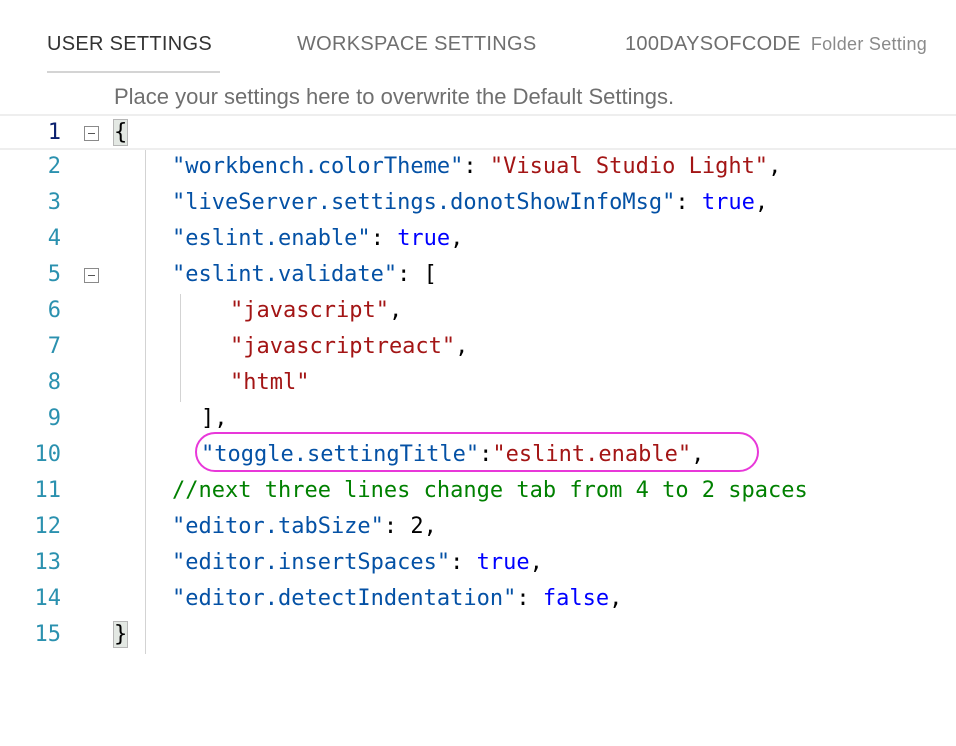 This screenshot has width=956, height=746. I want to click on line-number: 5, so click(54, 274).